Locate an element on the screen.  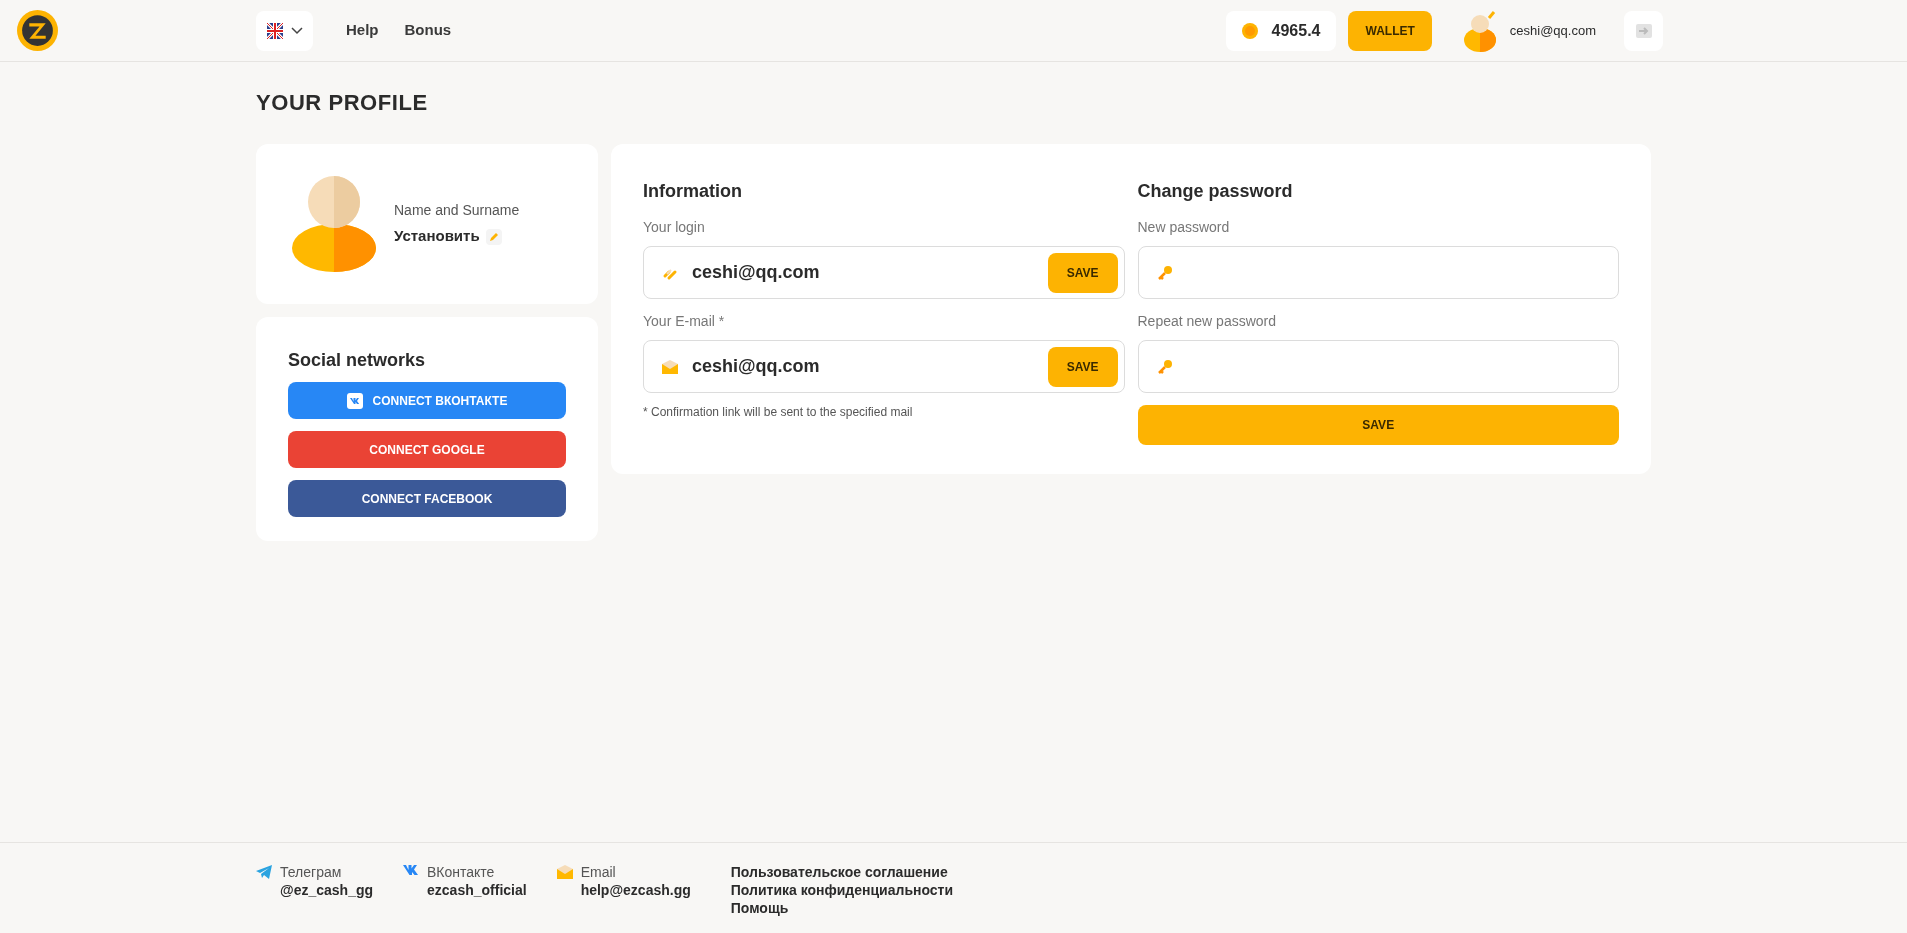
field-label: Your E-mail * is located at coordinates (684, 321).